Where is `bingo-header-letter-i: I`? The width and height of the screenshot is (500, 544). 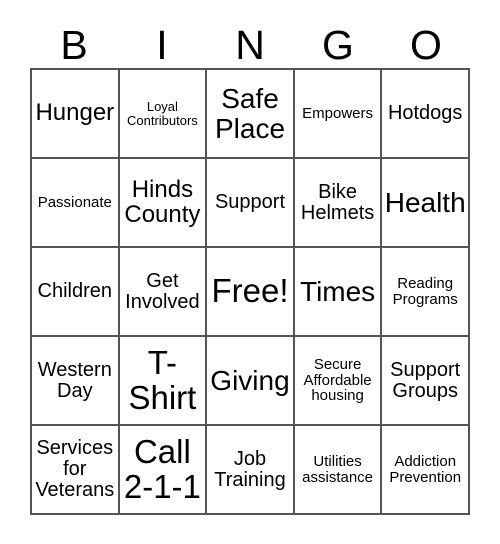 bingo-header-letter-i: I is located at coordinates (162, 44).